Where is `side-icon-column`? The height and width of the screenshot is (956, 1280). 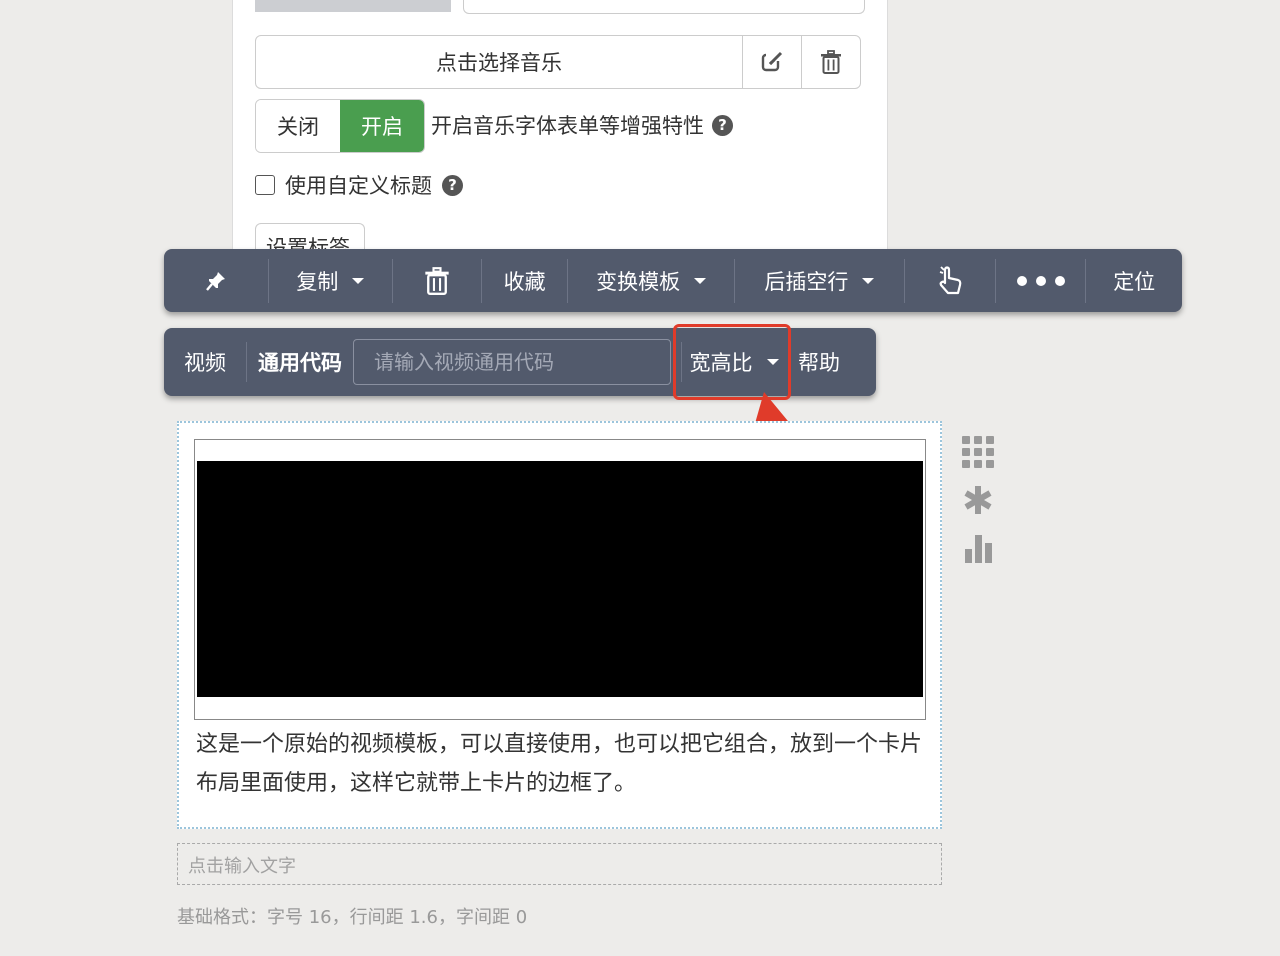 side-icon-column is located at coordinates (979, 500).